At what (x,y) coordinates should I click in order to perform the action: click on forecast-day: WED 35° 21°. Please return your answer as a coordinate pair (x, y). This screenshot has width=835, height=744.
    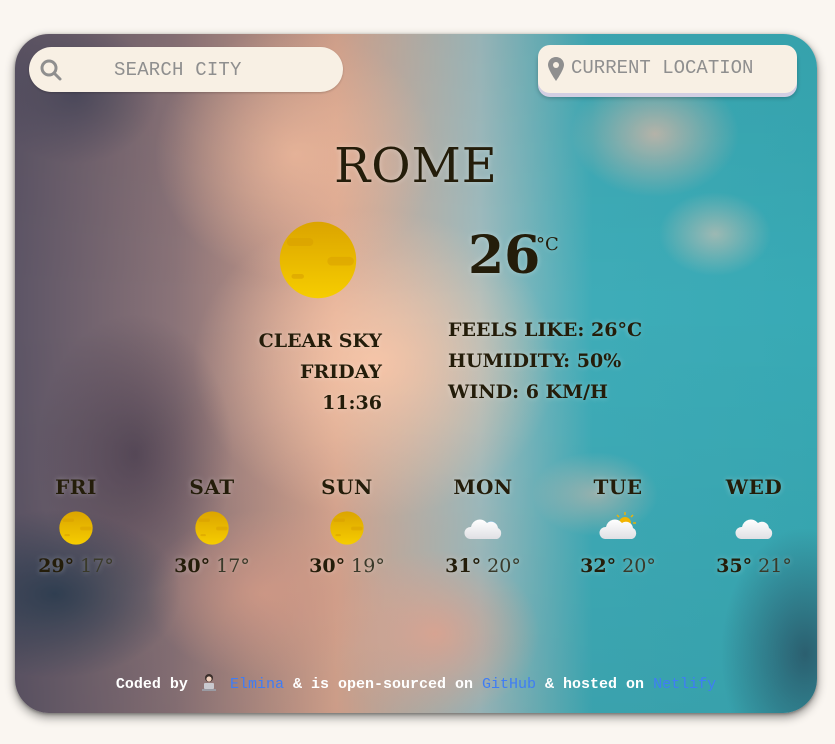
    Looking at the image, I should click on (754, 526).